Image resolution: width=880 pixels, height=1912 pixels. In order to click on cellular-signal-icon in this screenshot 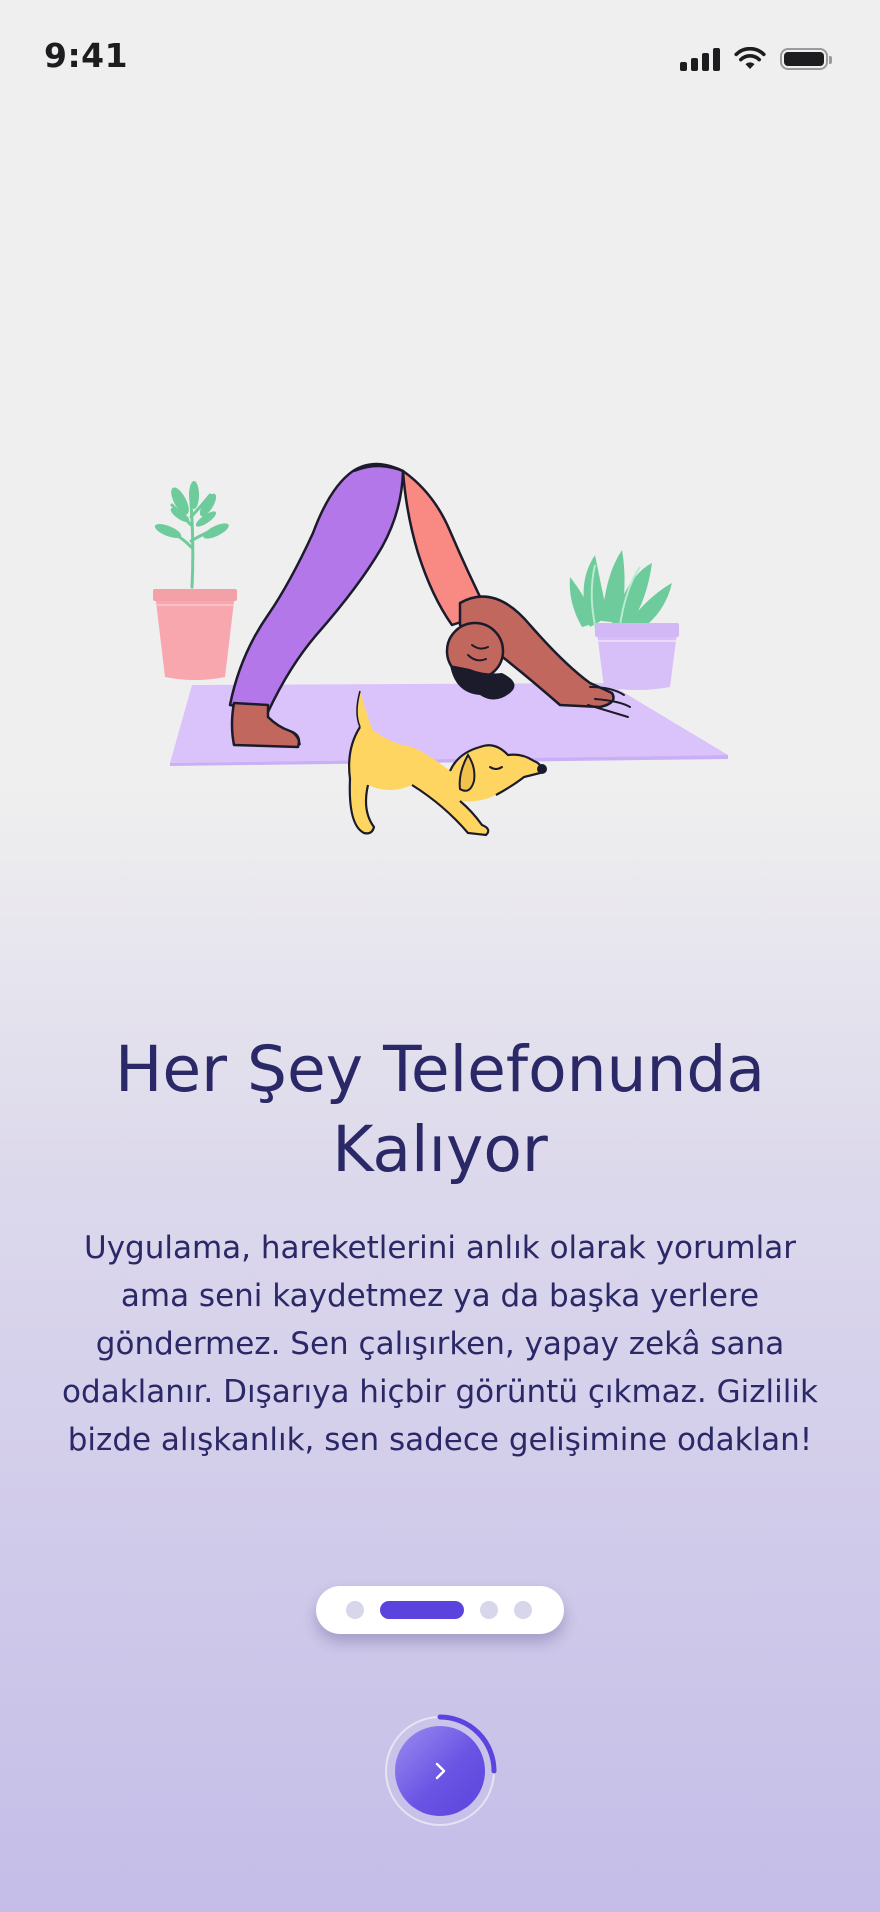, I will do `click(700, 59)`.